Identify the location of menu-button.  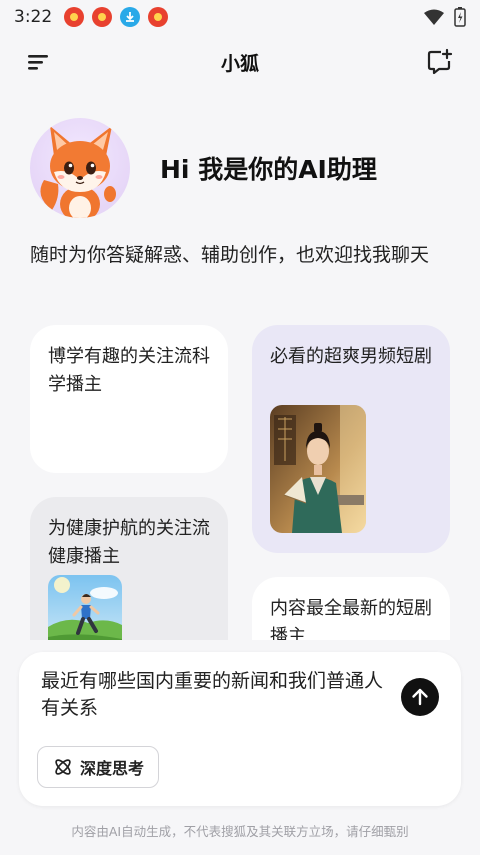
(39, 62).